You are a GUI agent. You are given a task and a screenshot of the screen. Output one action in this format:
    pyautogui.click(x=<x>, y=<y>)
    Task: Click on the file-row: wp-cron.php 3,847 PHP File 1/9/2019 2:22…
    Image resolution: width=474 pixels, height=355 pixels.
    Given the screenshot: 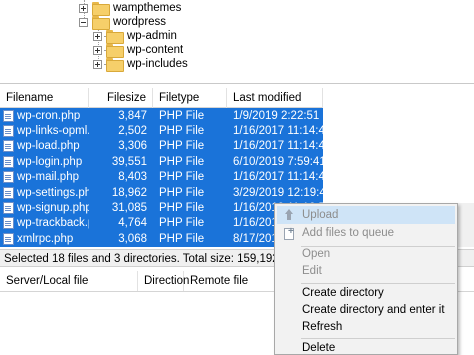 What is the action you would take?
    pyautogui.click(x=161, y=116)
    